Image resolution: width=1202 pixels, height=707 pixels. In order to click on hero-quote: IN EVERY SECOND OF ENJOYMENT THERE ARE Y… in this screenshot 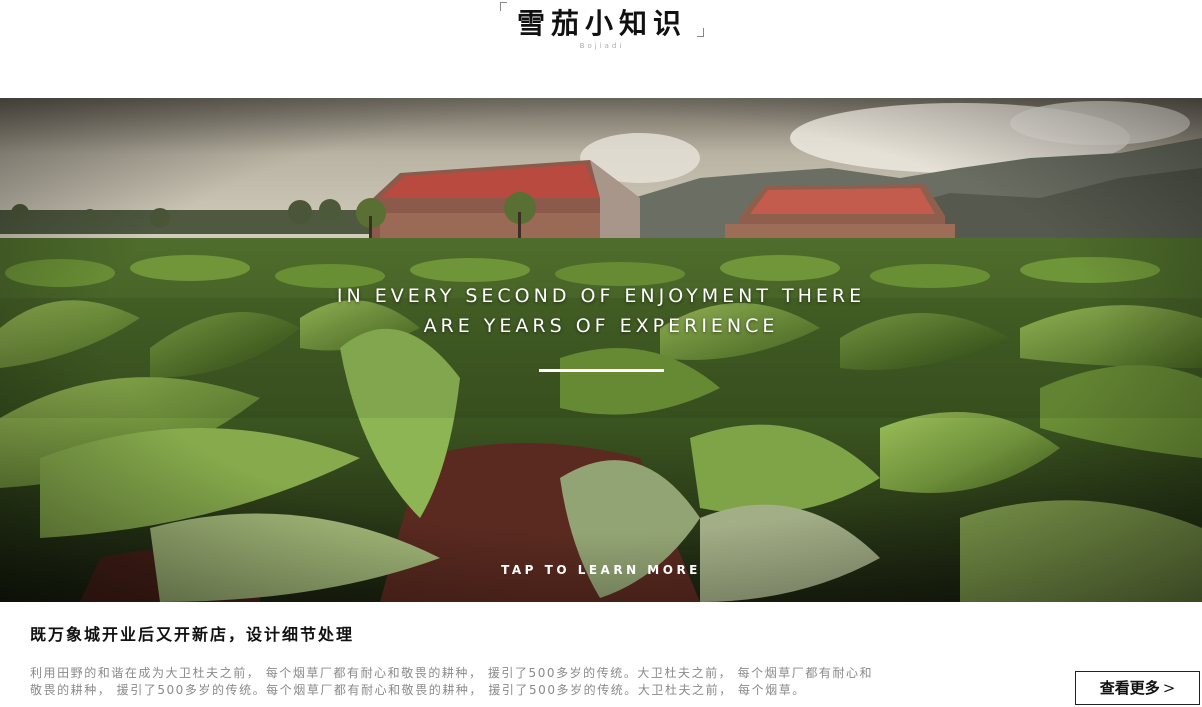, I will do `click(601, 311)`.